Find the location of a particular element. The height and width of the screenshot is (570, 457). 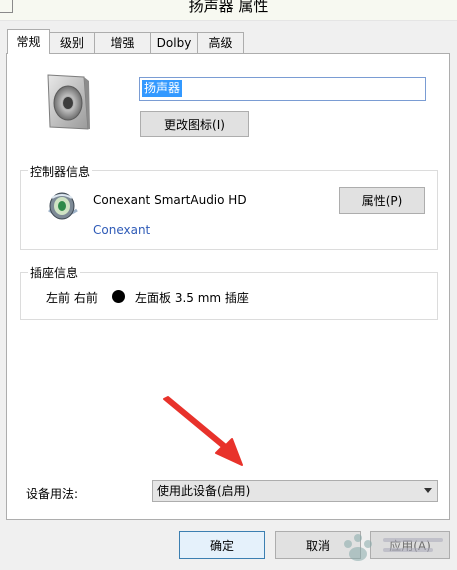

tab-levels: 级别 is located at coordinates (72, 42).